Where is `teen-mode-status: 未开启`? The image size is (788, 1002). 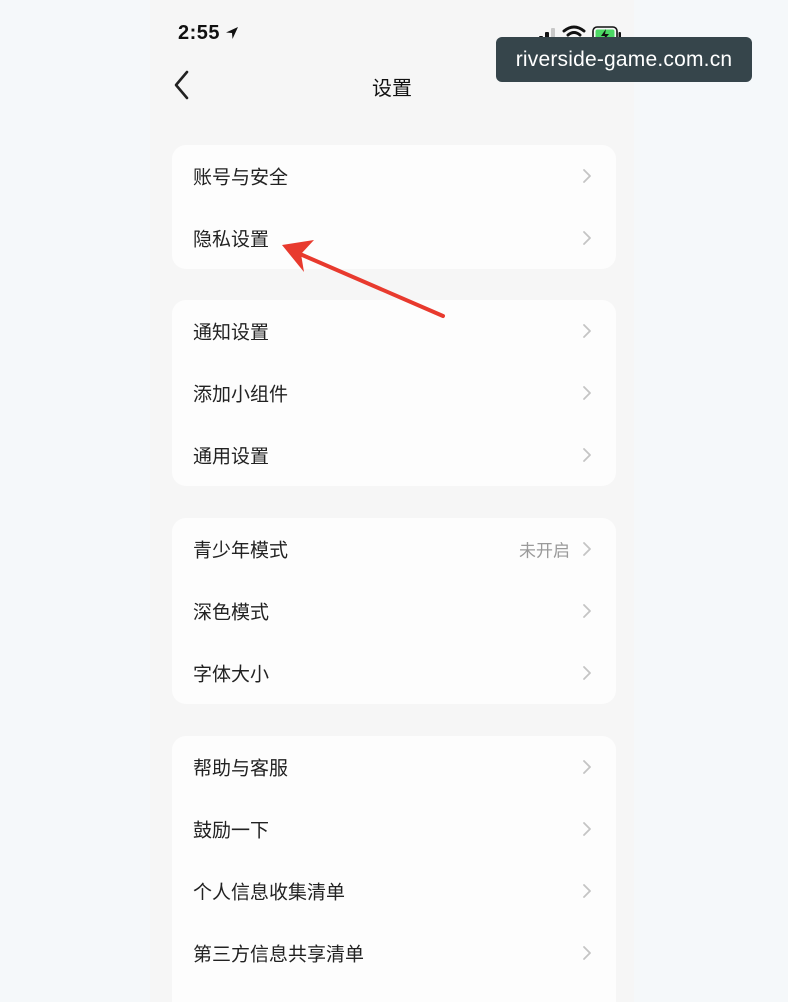 teen-mode-status: 未开启 is located at coordinates (544, 551).